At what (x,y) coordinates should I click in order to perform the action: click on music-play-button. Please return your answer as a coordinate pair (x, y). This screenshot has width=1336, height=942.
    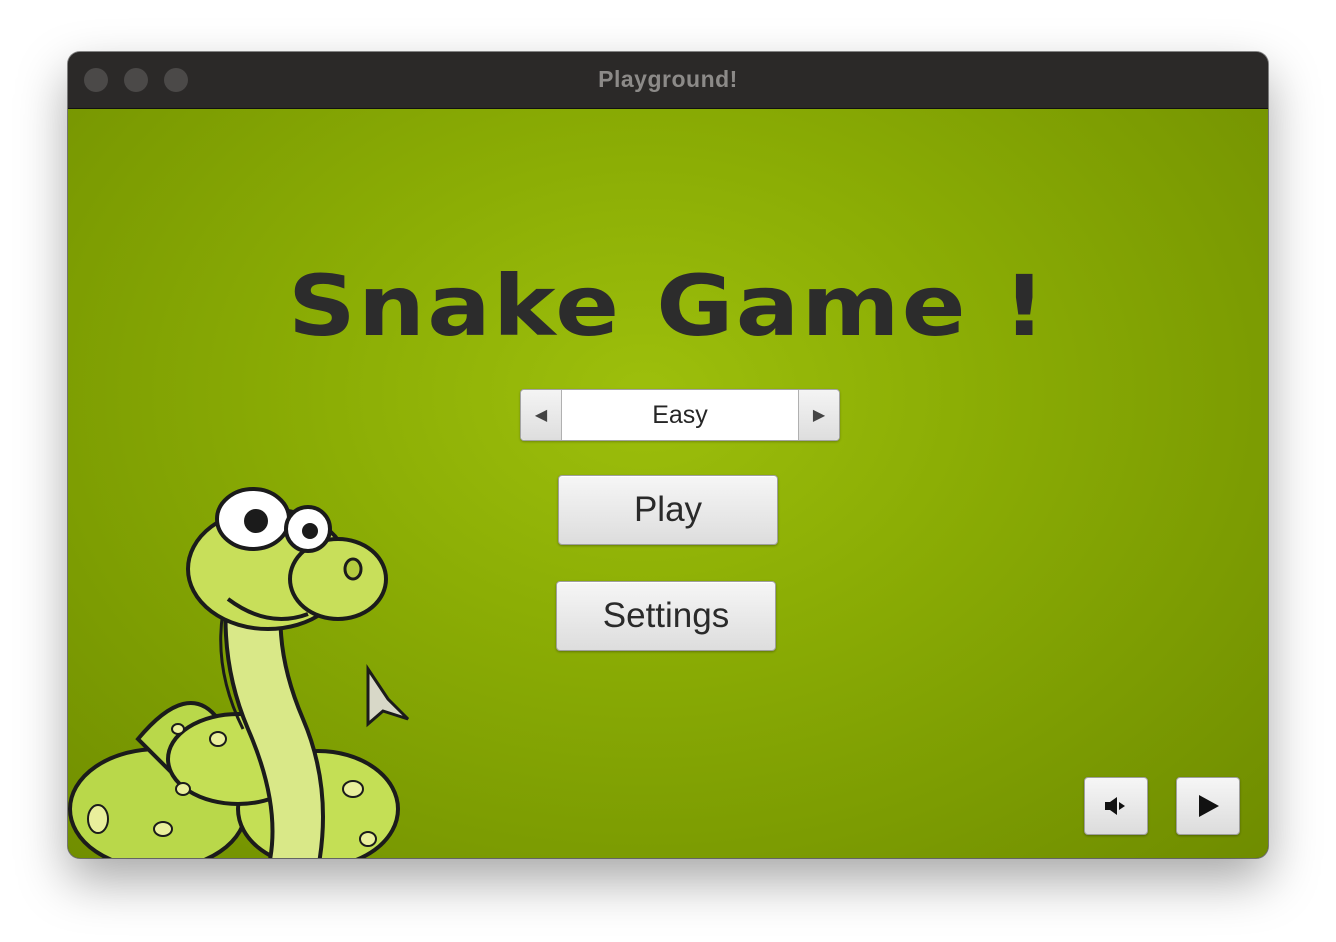
    Looking at the image, I should click on (1208, 806).